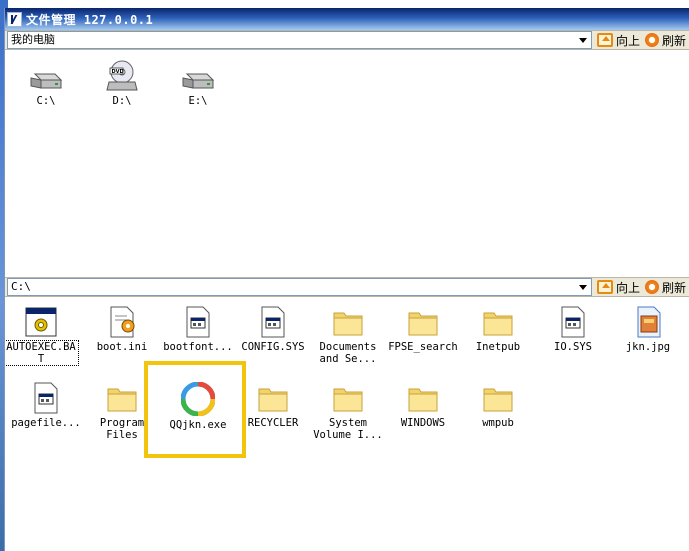 The height and width of the screenshot is (551, 689). Describe the element at coordinates (573, 347) in the screenshot. I see `file-label: IO.SYS` at that location.